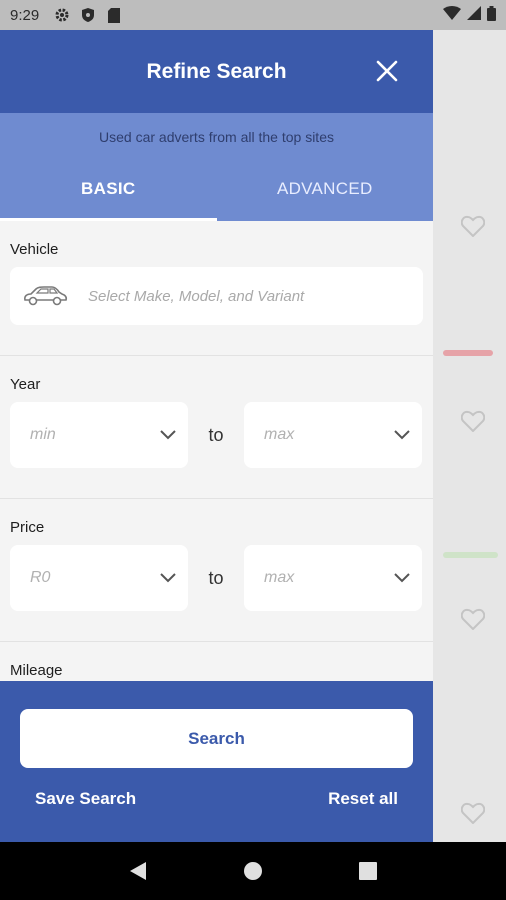 The image size is (506, 900). What do you see at coordinates (216, 137) in the screenshot?
I see `tagline: Used car adverts from all the top sites` at bounding box center [216, 137].